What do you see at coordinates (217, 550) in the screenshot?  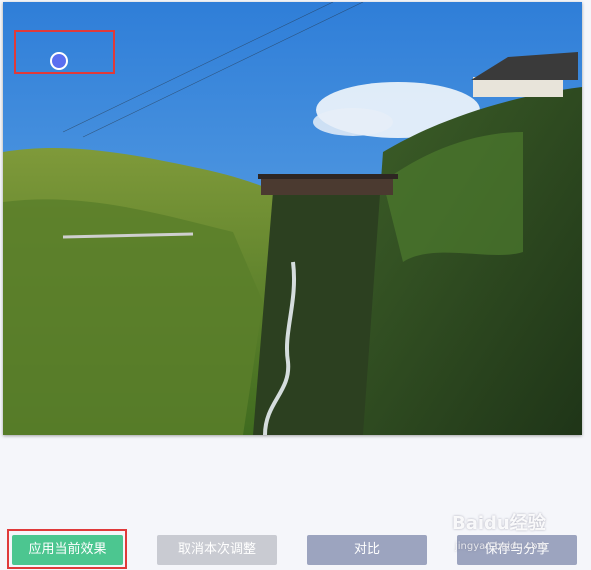 I see `cancel-adjustment-button: 取消本次调整` at bounding box center [217, 550].